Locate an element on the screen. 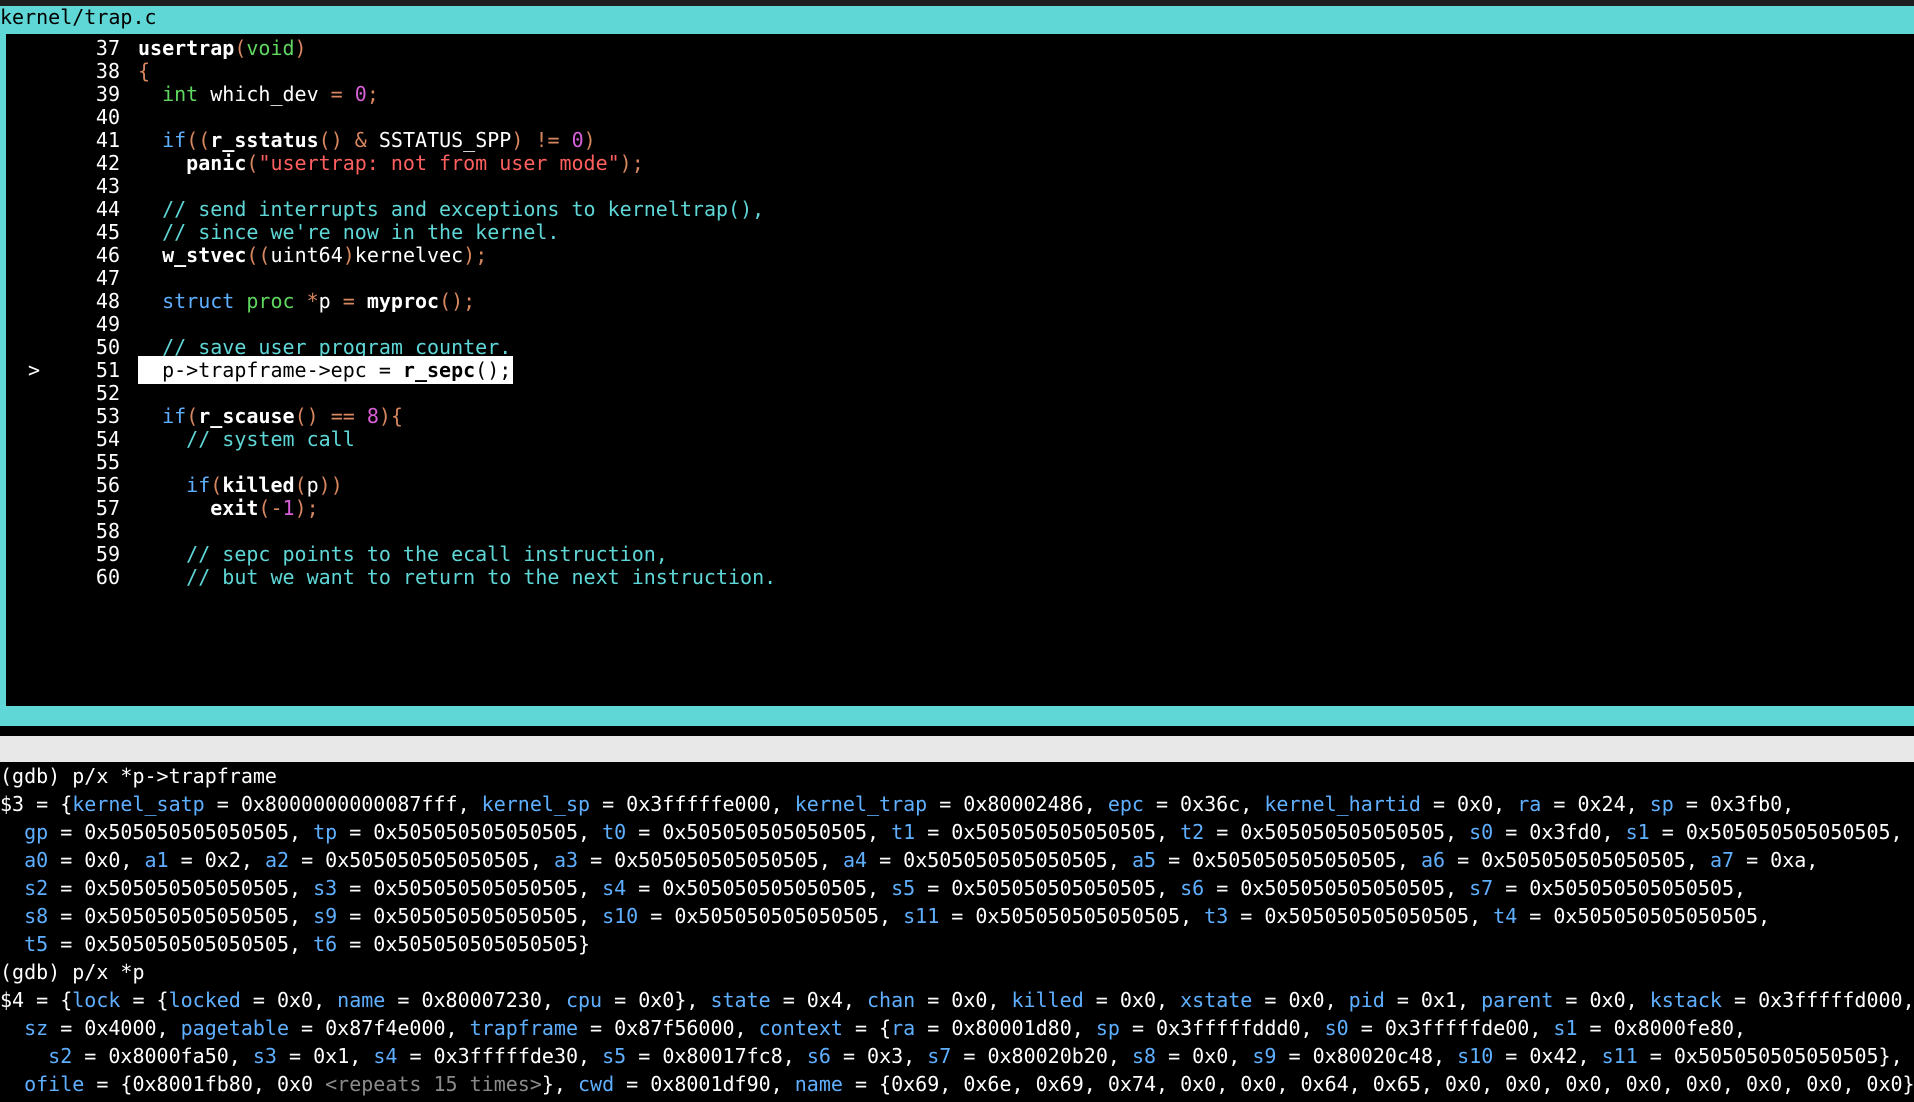 This screenshot has width=1914, height=1102. gdb-text: <repeats 15 times> is located at coordinates (433, 1084).